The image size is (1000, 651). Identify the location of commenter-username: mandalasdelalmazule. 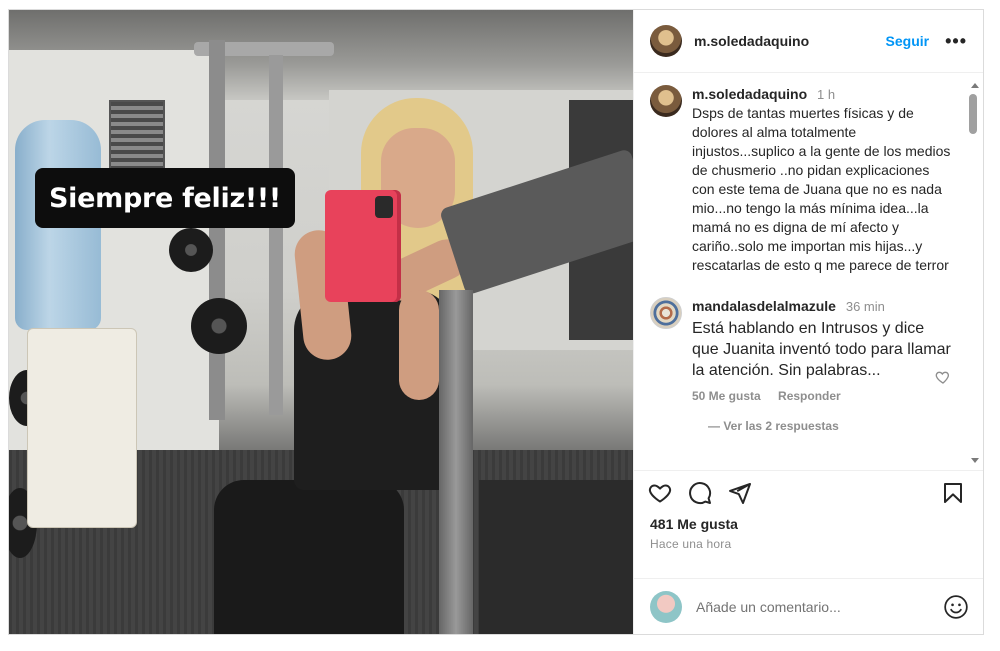
(764, 306).